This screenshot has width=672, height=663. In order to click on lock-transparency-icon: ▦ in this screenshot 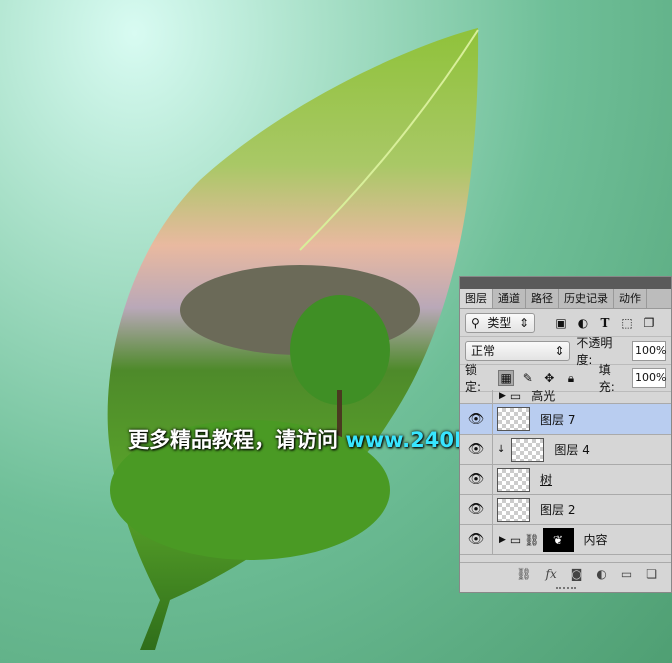, I will do `click(506, 378)`.